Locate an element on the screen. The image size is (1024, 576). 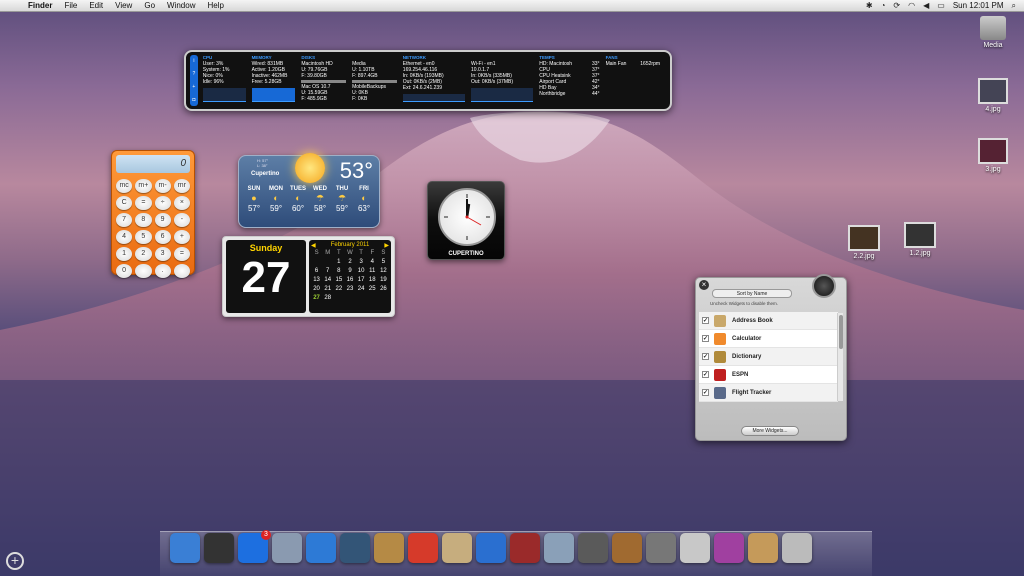
calendar-date: 10 is located at coordinates (361, 271).